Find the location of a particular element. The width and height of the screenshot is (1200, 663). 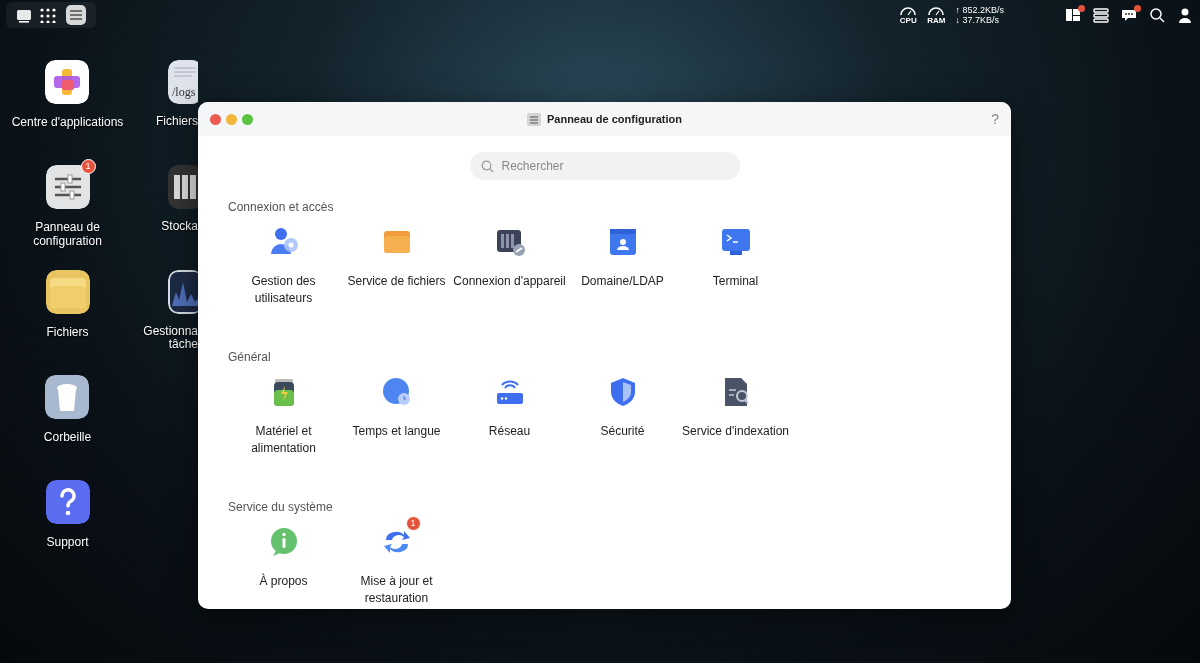

cpu-gauge-icon is located at coordinates (908, 10).